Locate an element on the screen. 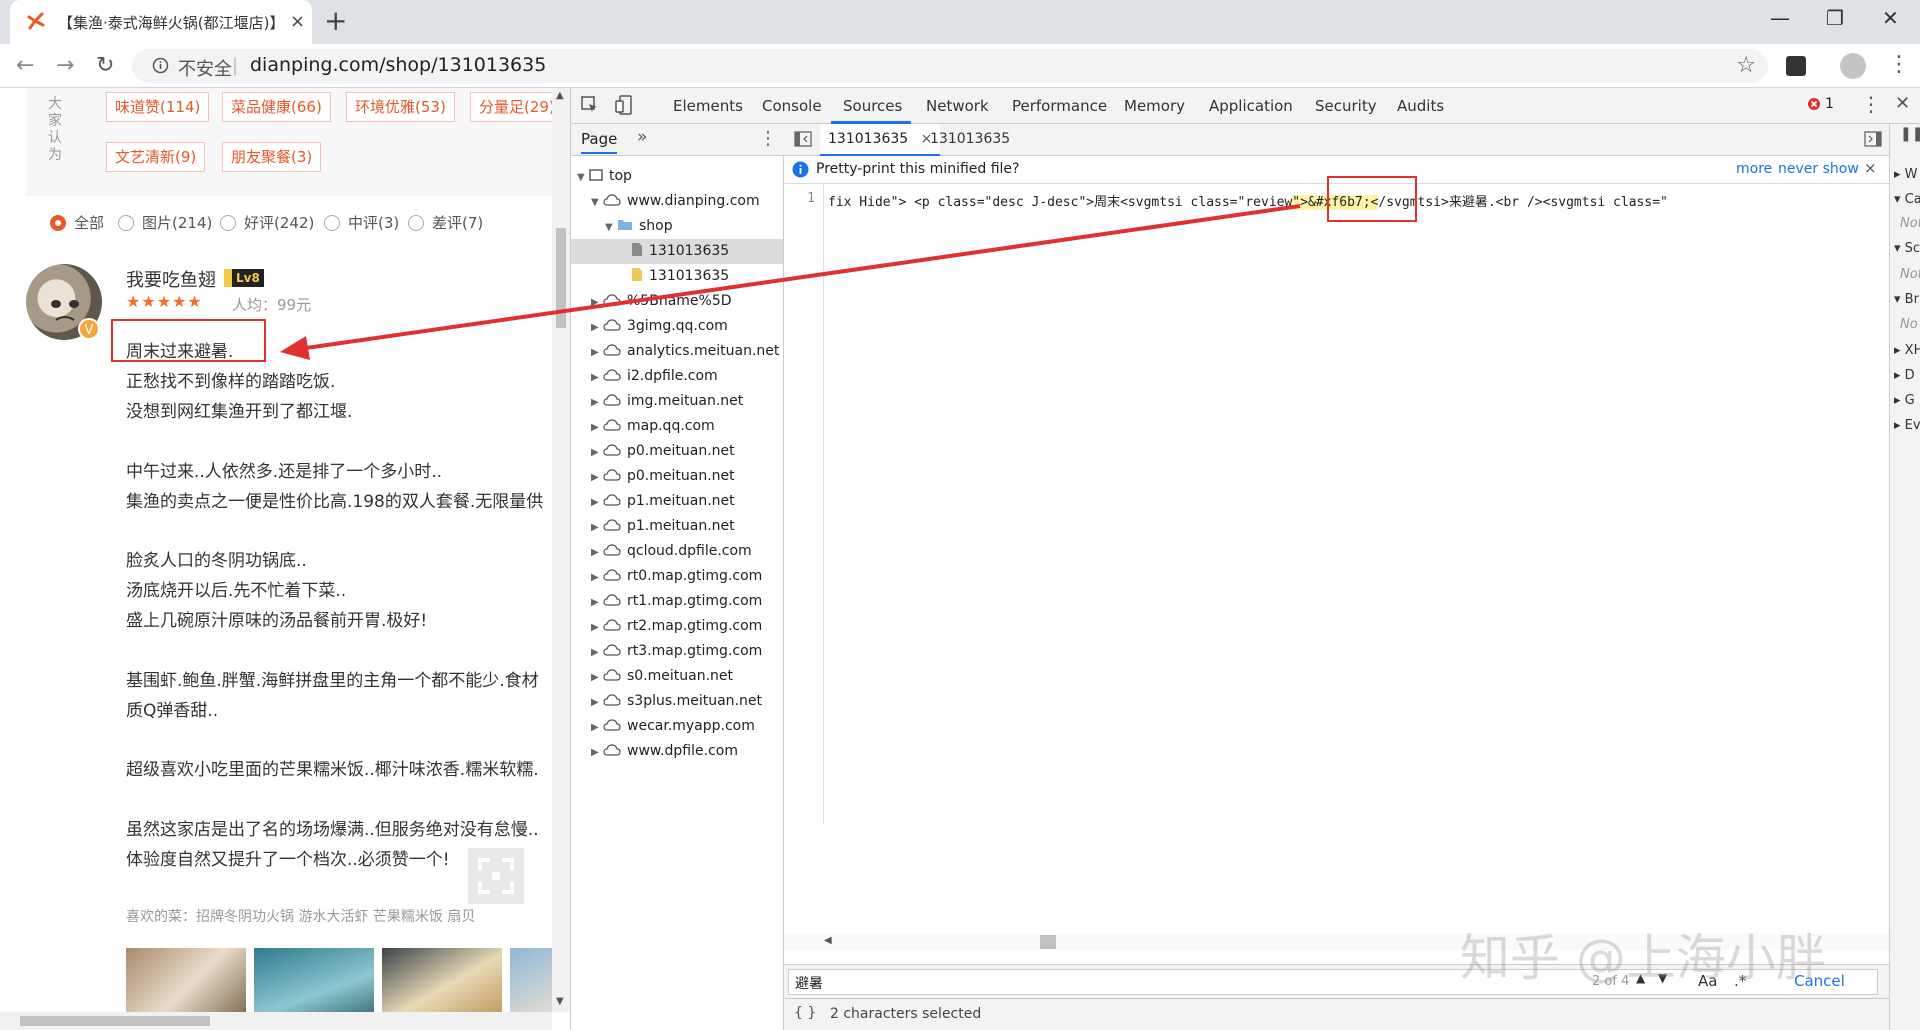 The height and width of the screenshot is (1030, 1920). tab-elements: Elements is located at coordinates (708, 106).